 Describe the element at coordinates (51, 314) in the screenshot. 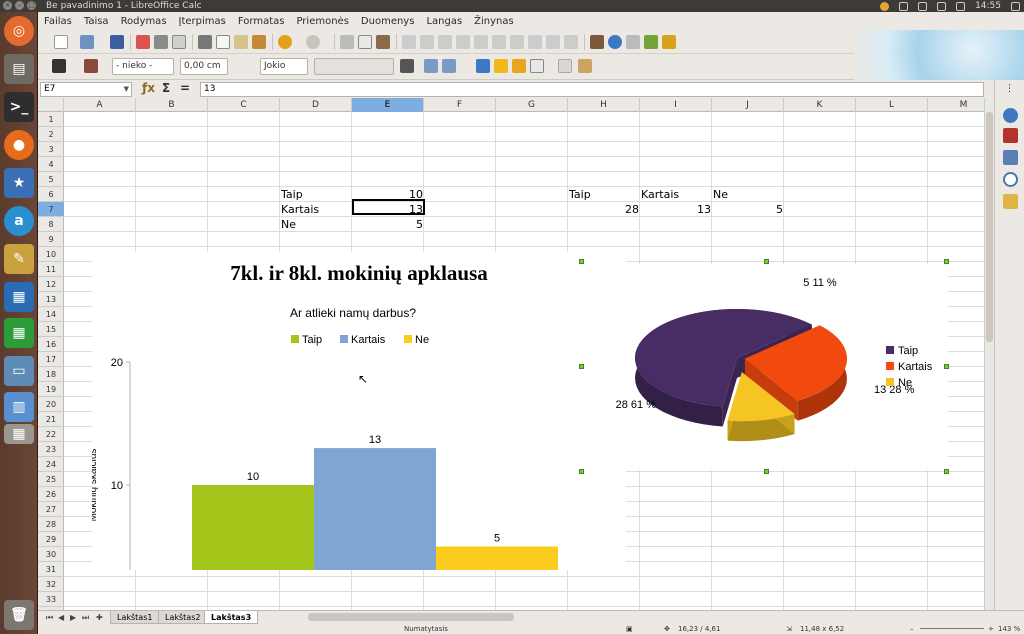

I see `row-header-14: 14` at that location.